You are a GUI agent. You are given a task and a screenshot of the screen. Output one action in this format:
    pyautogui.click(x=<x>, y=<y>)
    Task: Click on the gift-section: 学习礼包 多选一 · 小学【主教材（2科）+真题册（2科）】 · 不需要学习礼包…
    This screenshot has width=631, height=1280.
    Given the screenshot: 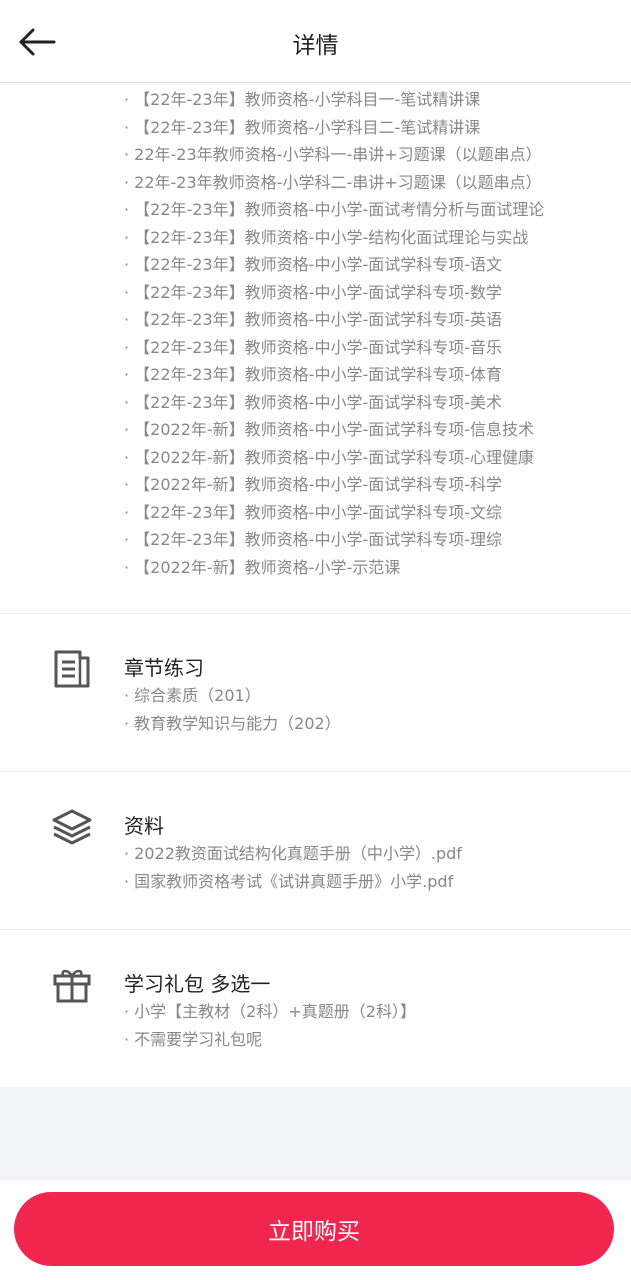 What is the action you would take?
    pyautogui.click(x=315, y=1008)
    